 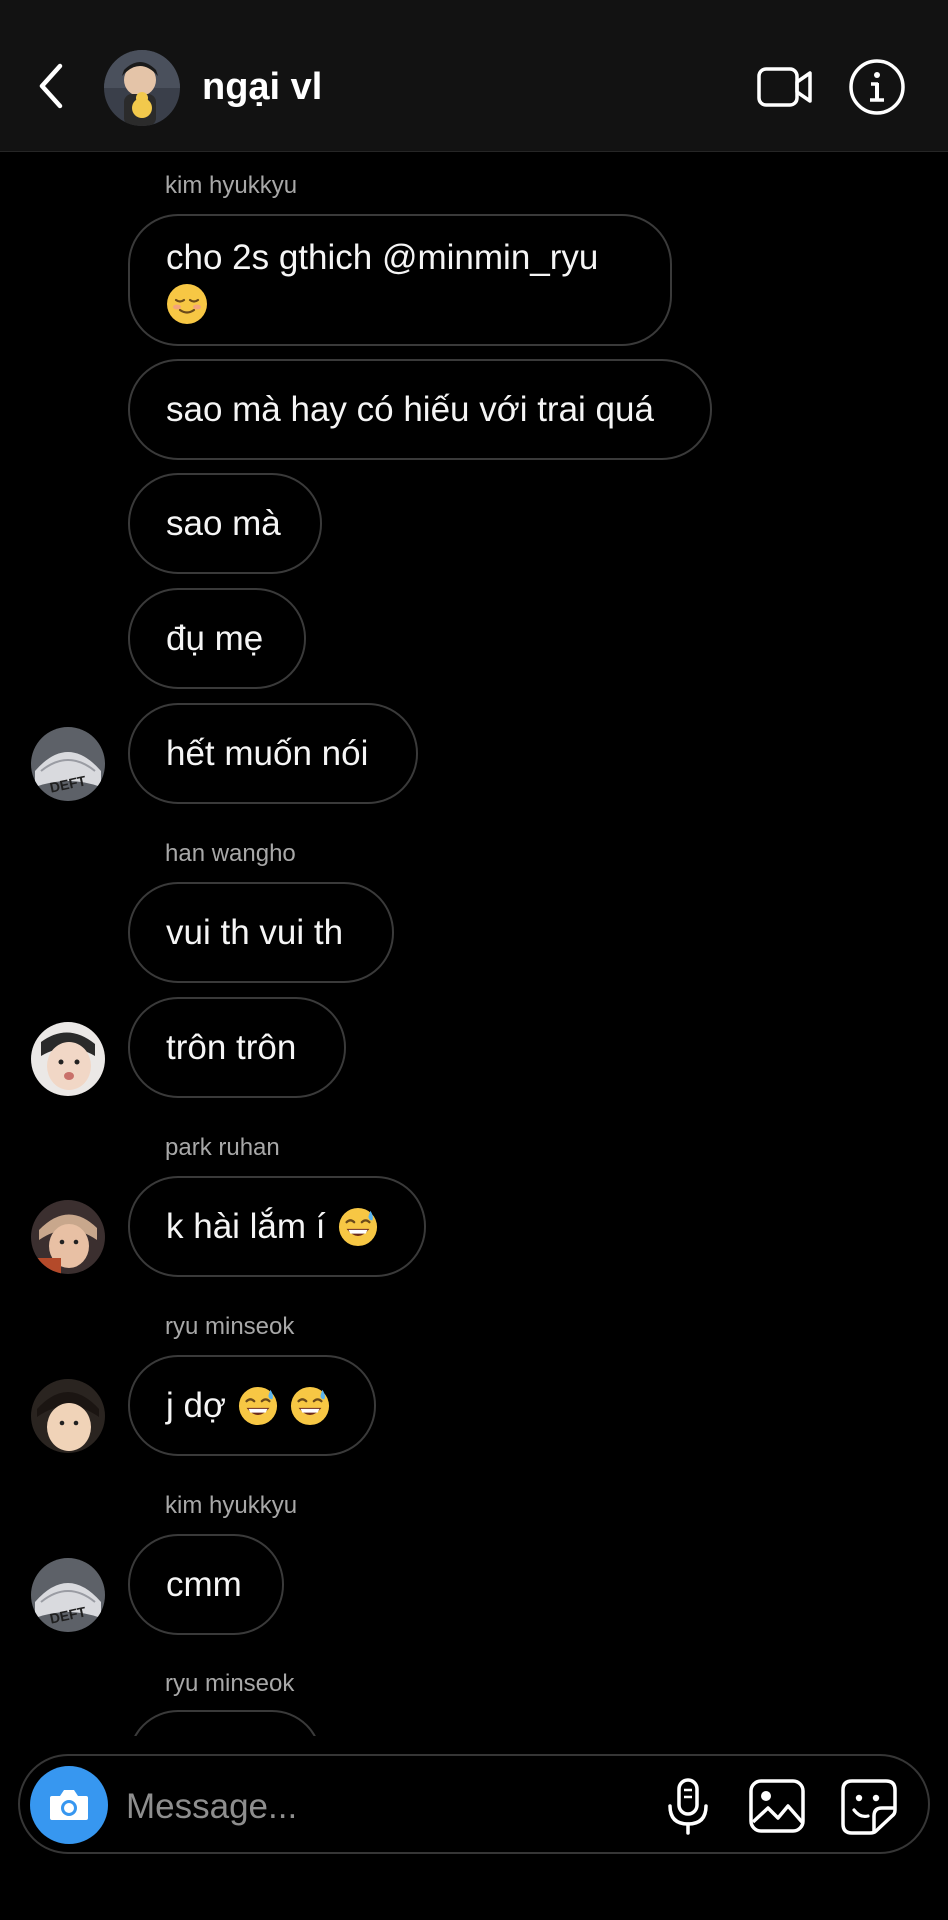 What do you see at coordinates (400, 280) in the screenshot?
I see `message-bubble: cho 2s gthich @minmin_ryu` at bounding box center [400, 280].